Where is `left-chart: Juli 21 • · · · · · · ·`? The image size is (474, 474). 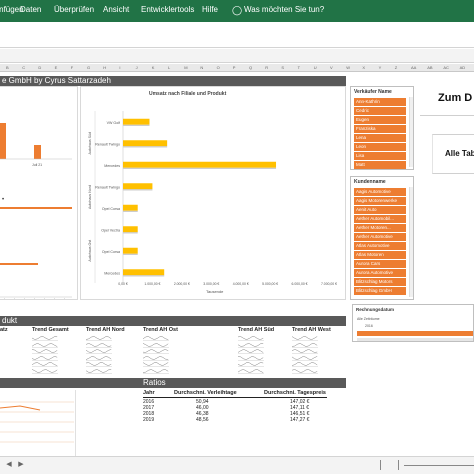 left-chart: Juli 21 • · · · · · · · is located at coordinates (39, 193).